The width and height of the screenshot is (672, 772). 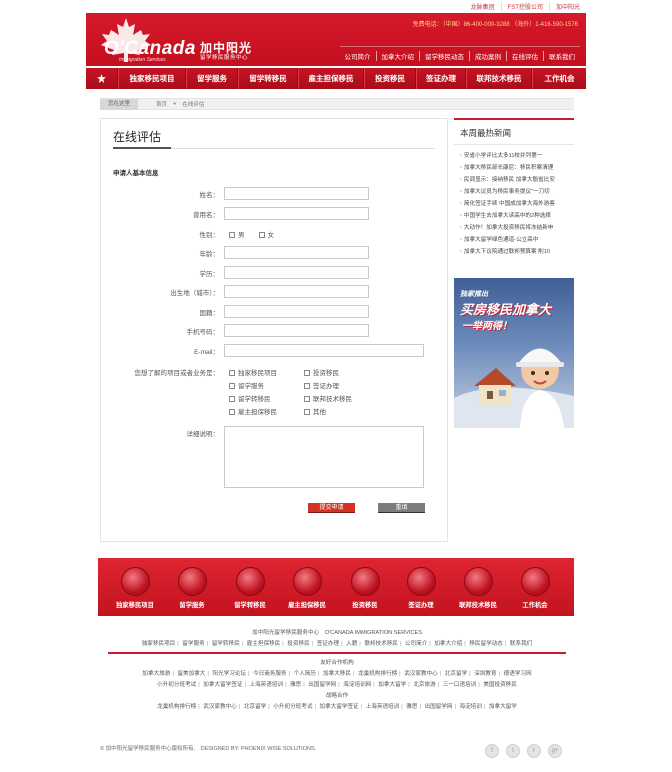 What do you see at coordinates (212, 78) in the screenshot?
I see `nav-study-services: 留学服务` at bounding box center [212, 78].